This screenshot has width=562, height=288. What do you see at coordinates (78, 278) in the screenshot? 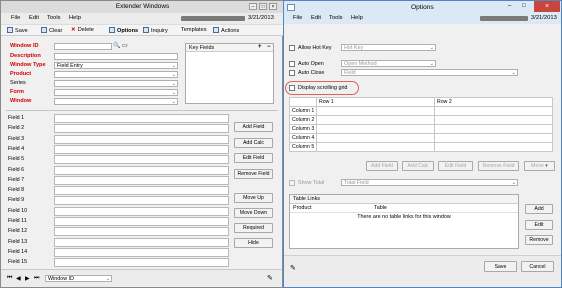
I see `browse-by-select: Window ID ⌄` at bounding box center [78, 278].